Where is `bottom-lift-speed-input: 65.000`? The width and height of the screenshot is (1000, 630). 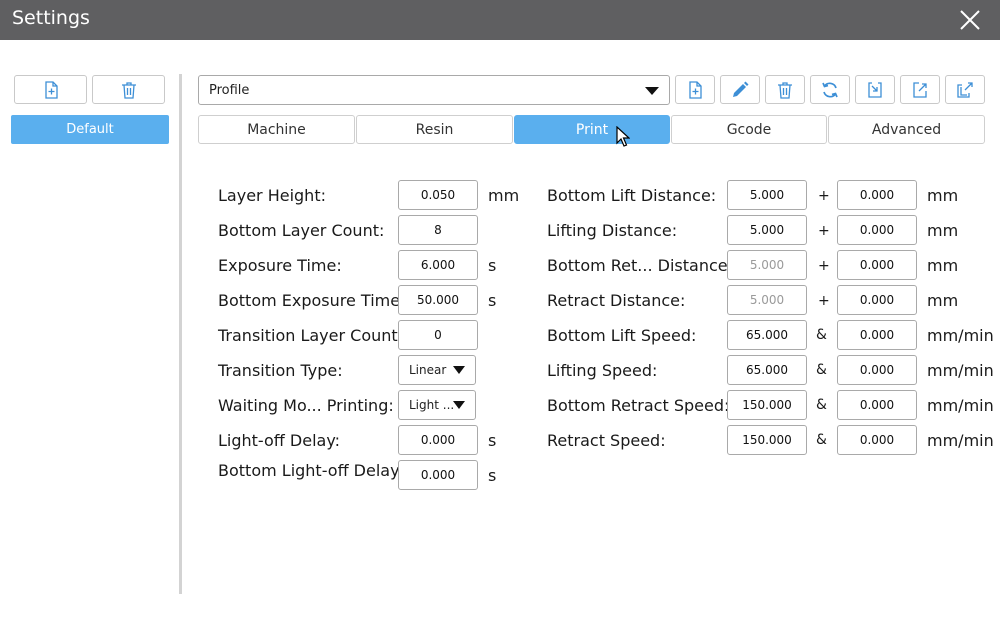
bottom-lift-speed-input: 65.000 is located at coordinates (767, 335).